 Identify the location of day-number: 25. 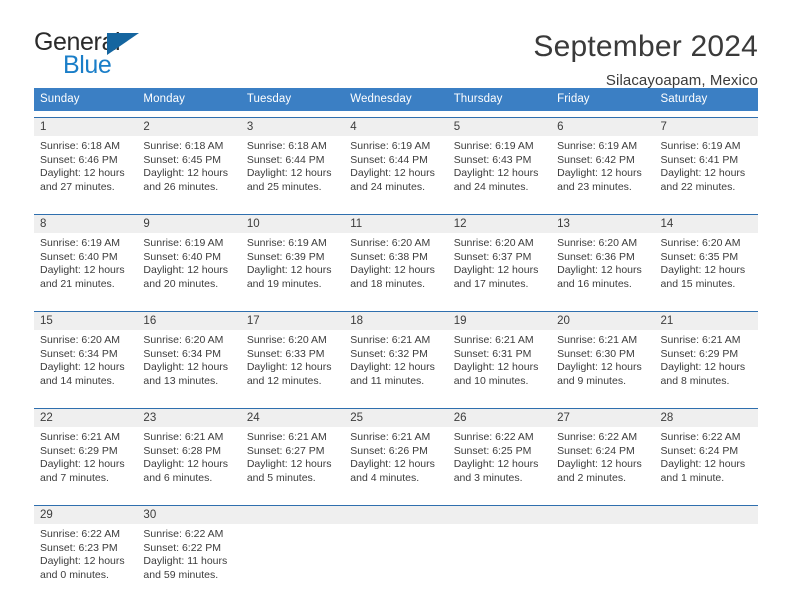
(395, 418).